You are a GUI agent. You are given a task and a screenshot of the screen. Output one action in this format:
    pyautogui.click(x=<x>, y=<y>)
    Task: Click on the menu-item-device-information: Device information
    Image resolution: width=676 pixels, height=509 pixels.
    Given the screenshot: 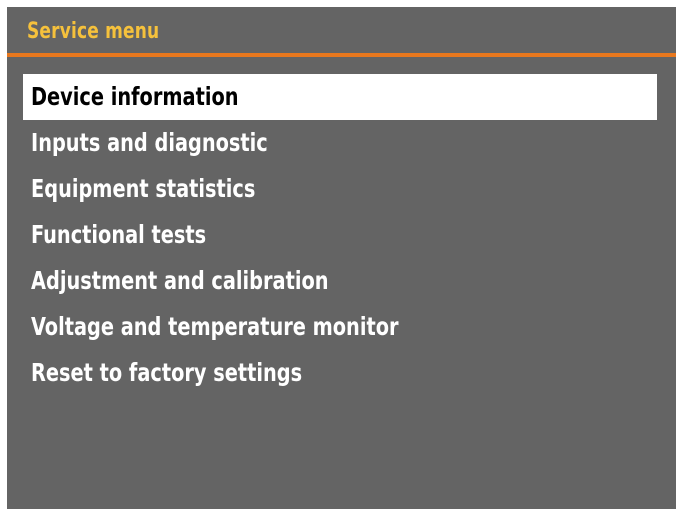 What is the action you would take?
    pyautogui.click(x=340, y=97)
    